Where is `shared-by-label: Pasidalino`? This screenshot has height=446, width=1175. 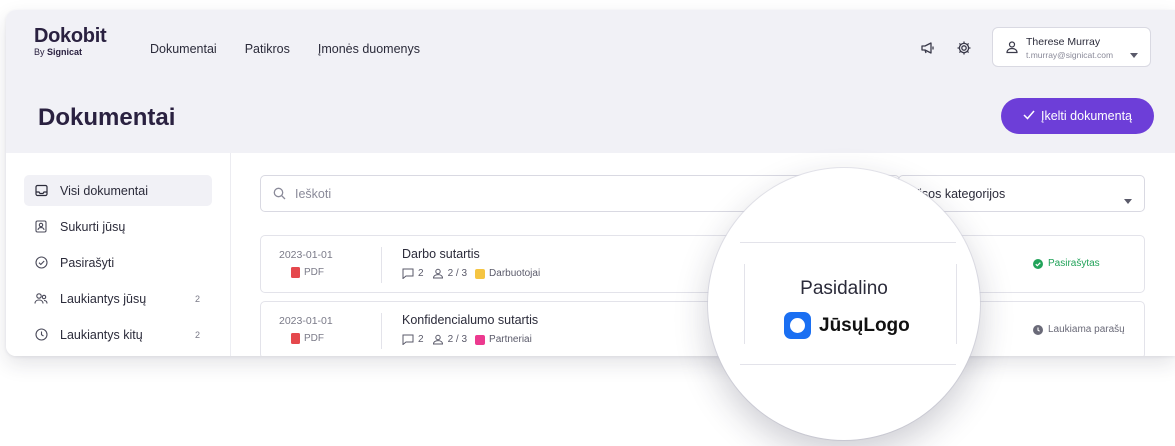
shared-by-label: Pasidalino is located at coordinates (844, 288).